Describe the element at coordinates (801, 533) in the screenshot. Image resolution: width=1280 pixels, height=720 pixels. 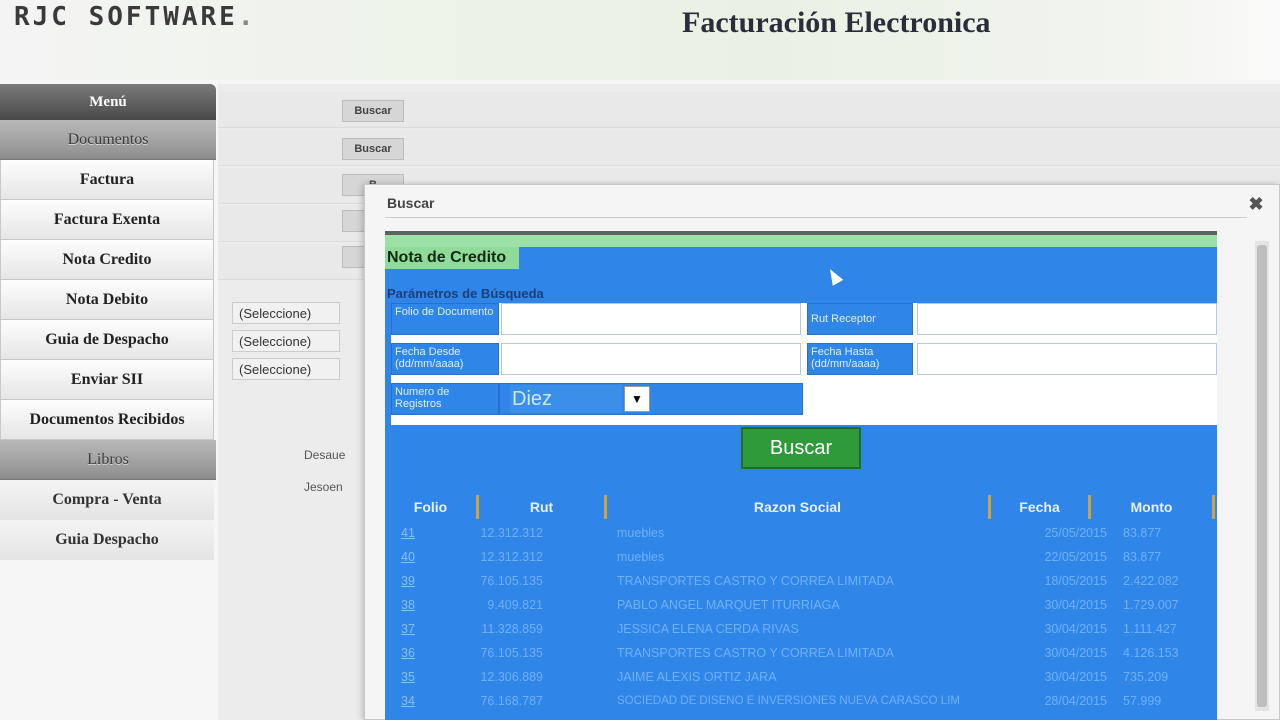
I see `table-row: 41 12.312.312 muebles 25/05/2015 83.877` at that location.